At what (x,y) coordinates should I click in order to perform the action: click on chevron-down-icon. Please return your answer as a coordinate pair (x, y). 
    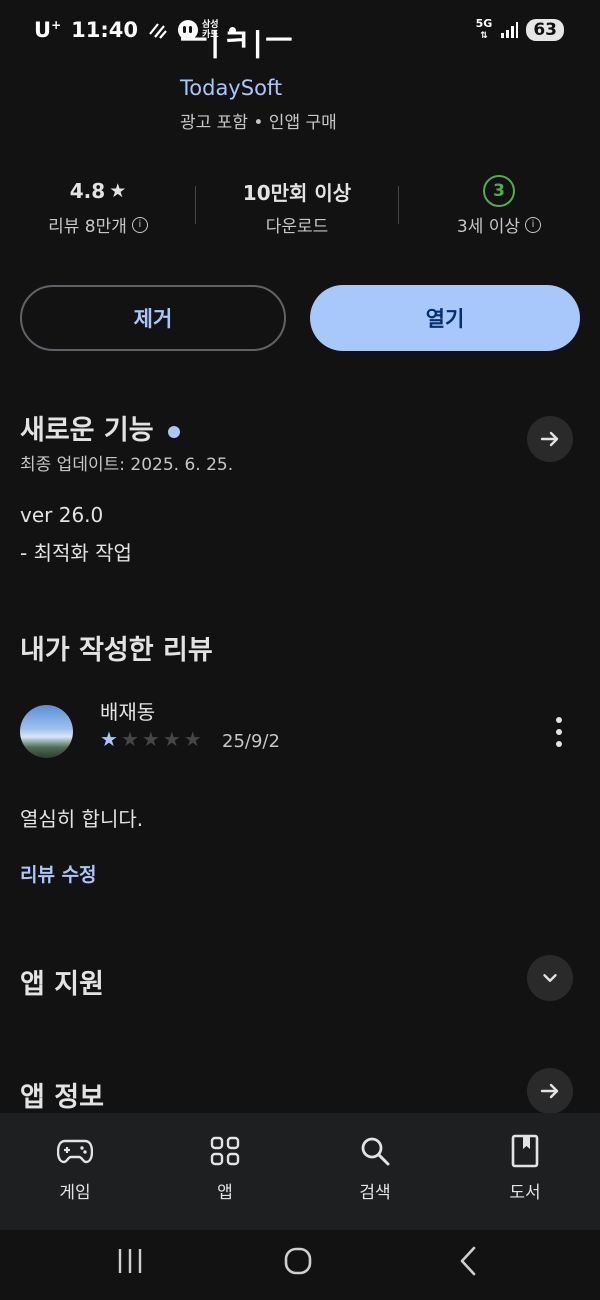
    Looking at the image, I should click on (550, 978).